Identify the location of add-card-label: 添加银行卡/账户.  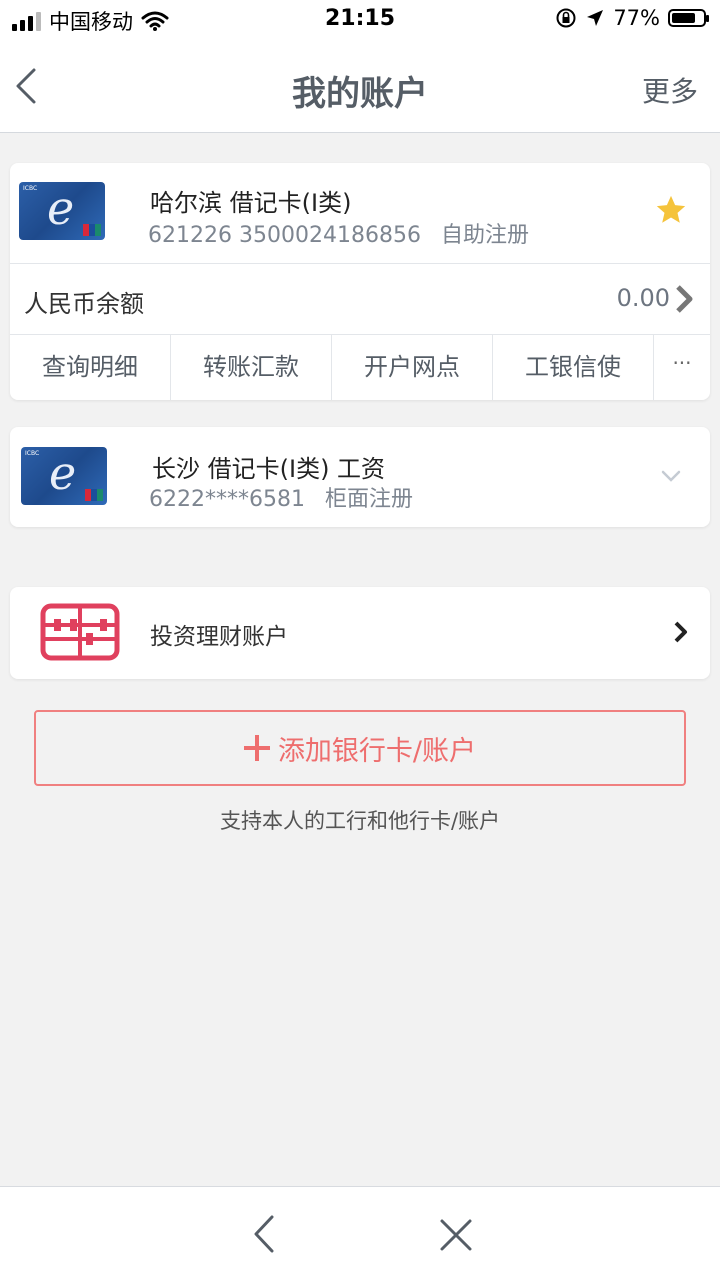
(377, 751).